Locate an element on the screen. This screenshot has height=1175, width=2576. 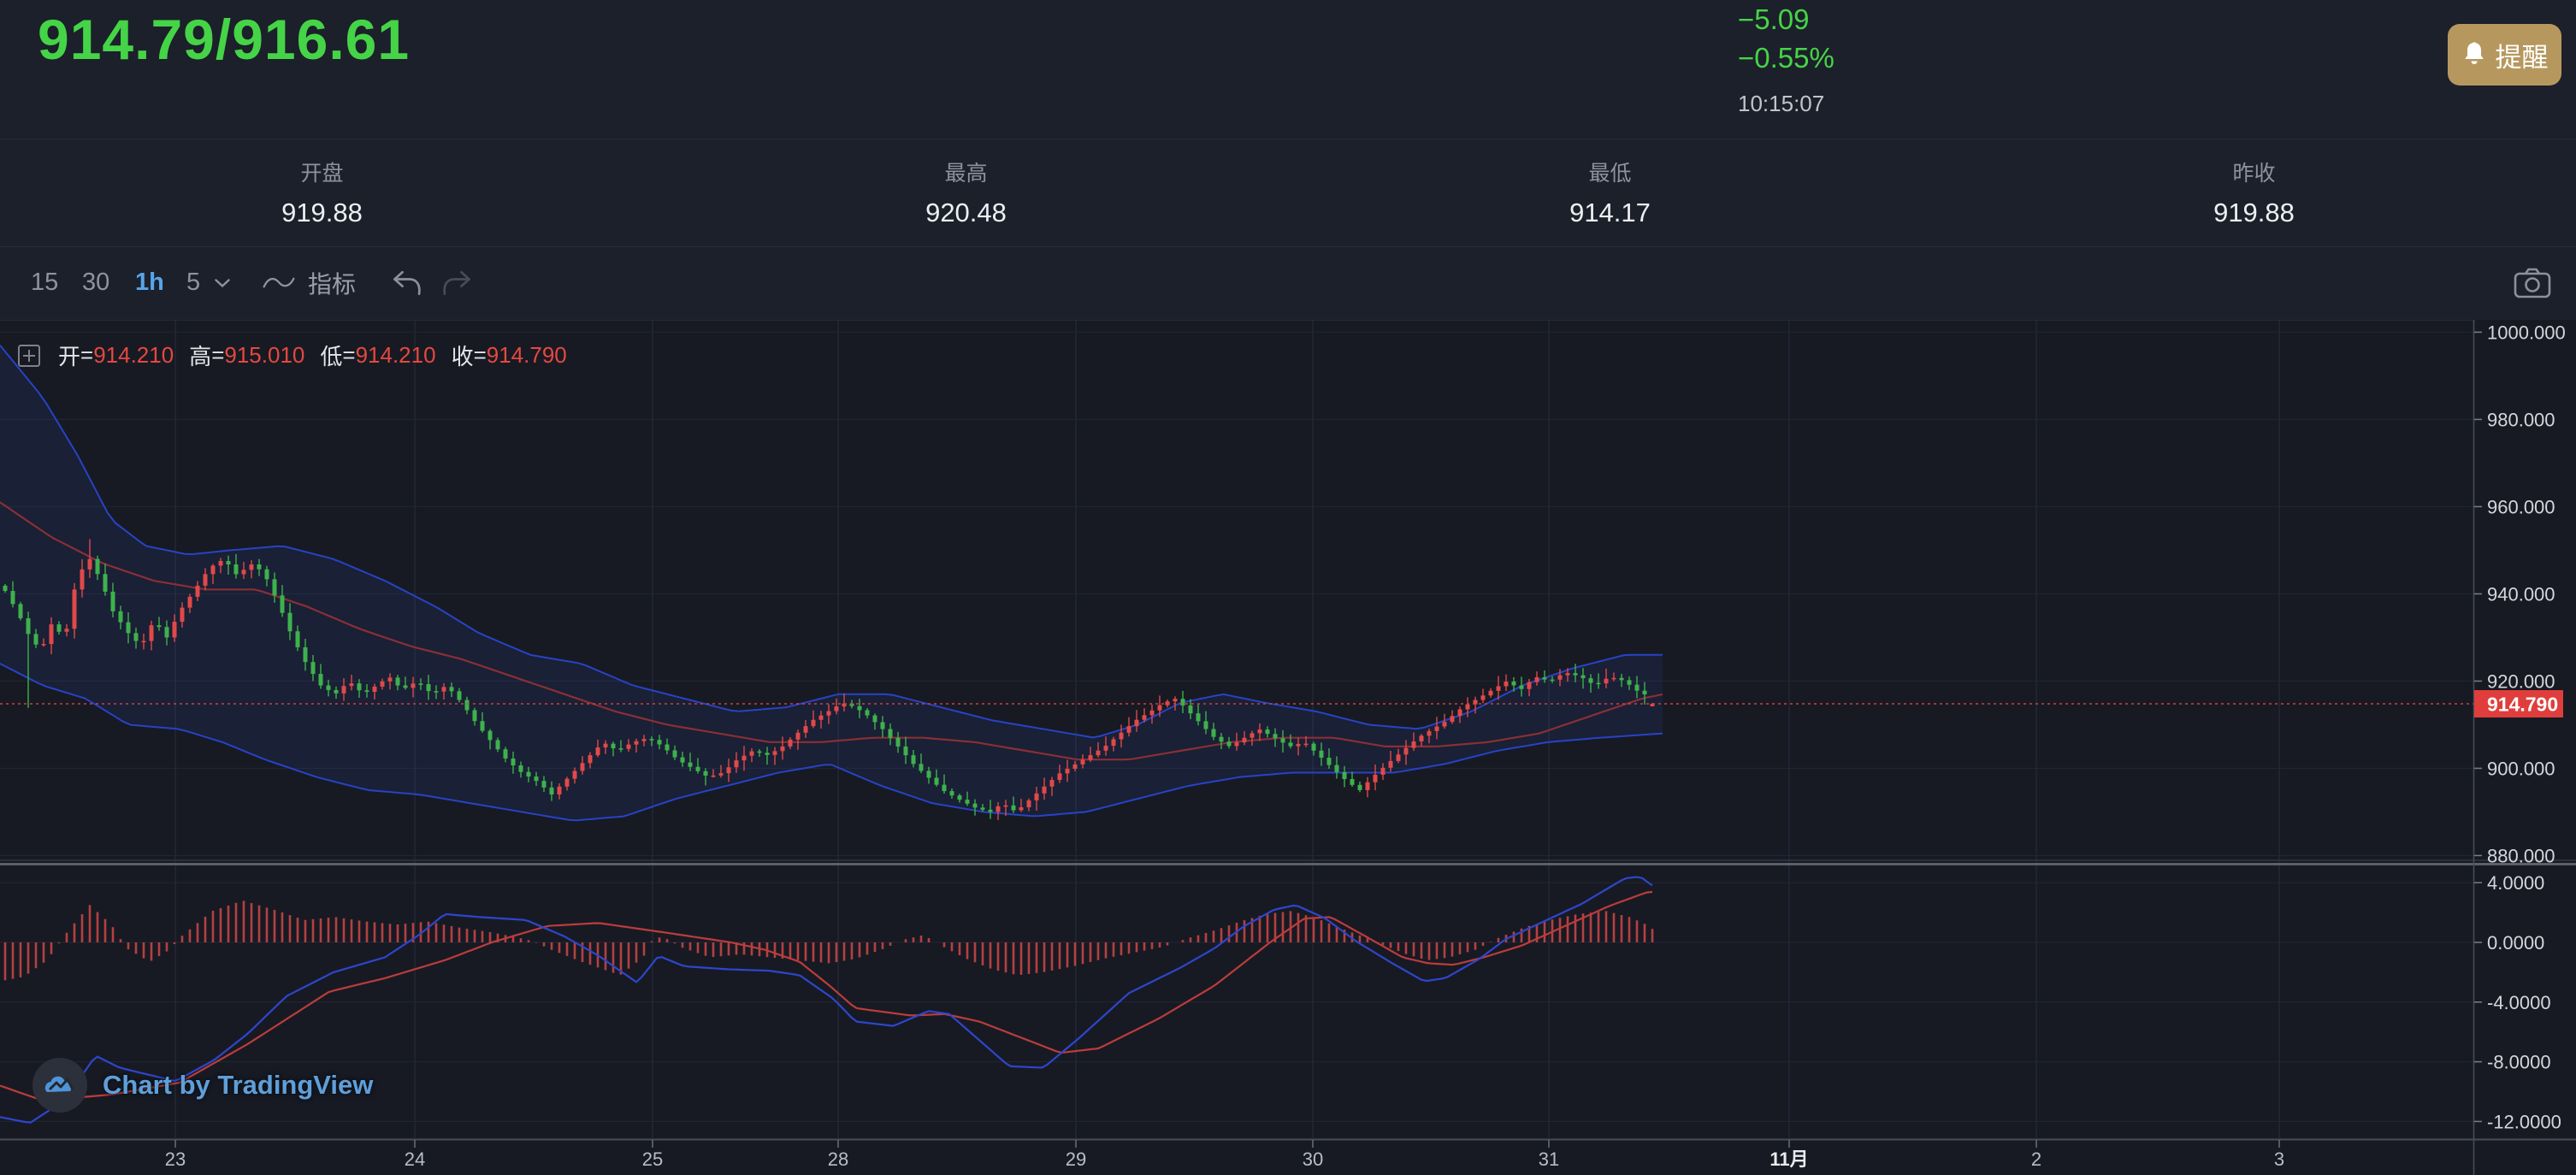
quote-header: 914.79/916.61 −5.09 −0.55% 10:15:07 提醒 is located at coordinates (1288, 70).